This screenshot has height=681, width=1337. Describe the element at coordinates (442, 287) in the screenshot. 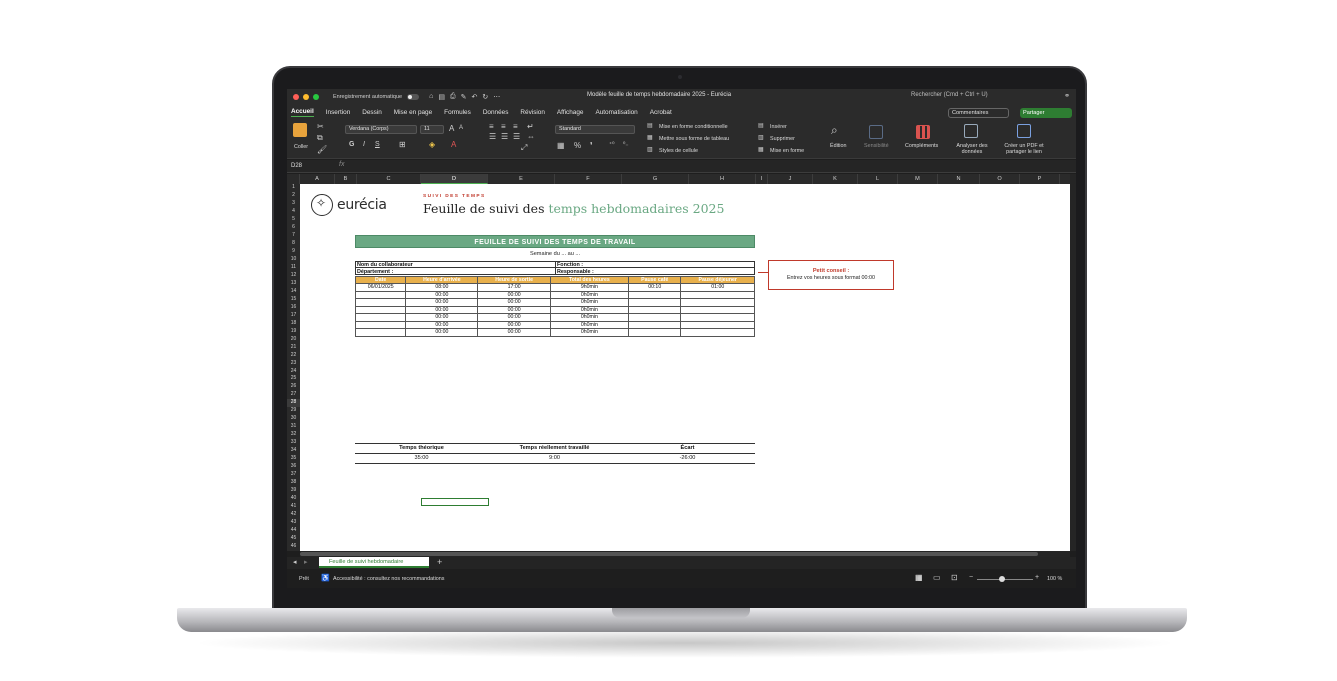

I see `table-cell: 08:00` at that location.